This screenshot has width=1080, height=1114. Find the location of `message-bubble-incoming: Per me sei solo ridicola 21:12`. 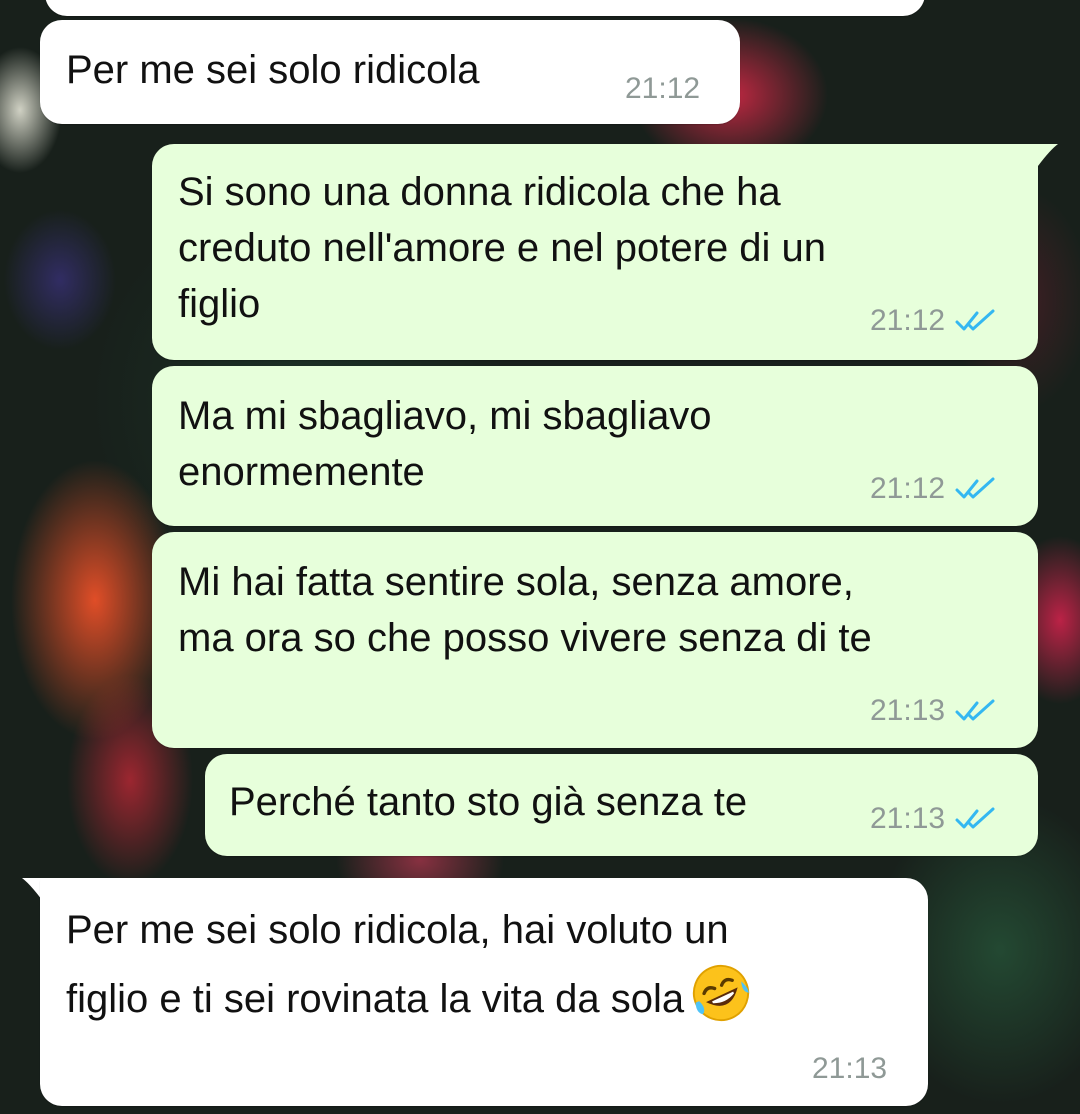

message-bubble-incoming: Per me sei solo ridicola 21:12 is located at coordinates (390, 72).